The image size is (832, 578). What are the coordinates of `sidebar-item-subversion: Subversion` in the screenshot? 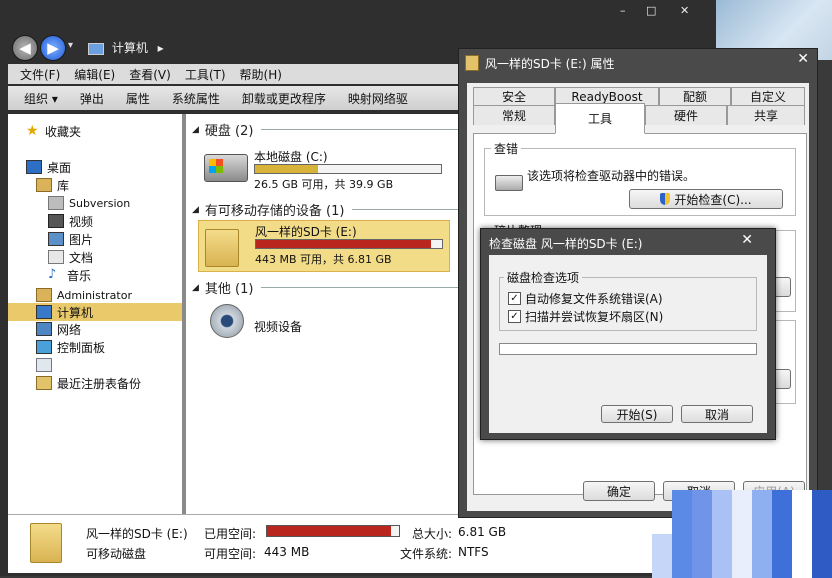 It's located at (113, 203).